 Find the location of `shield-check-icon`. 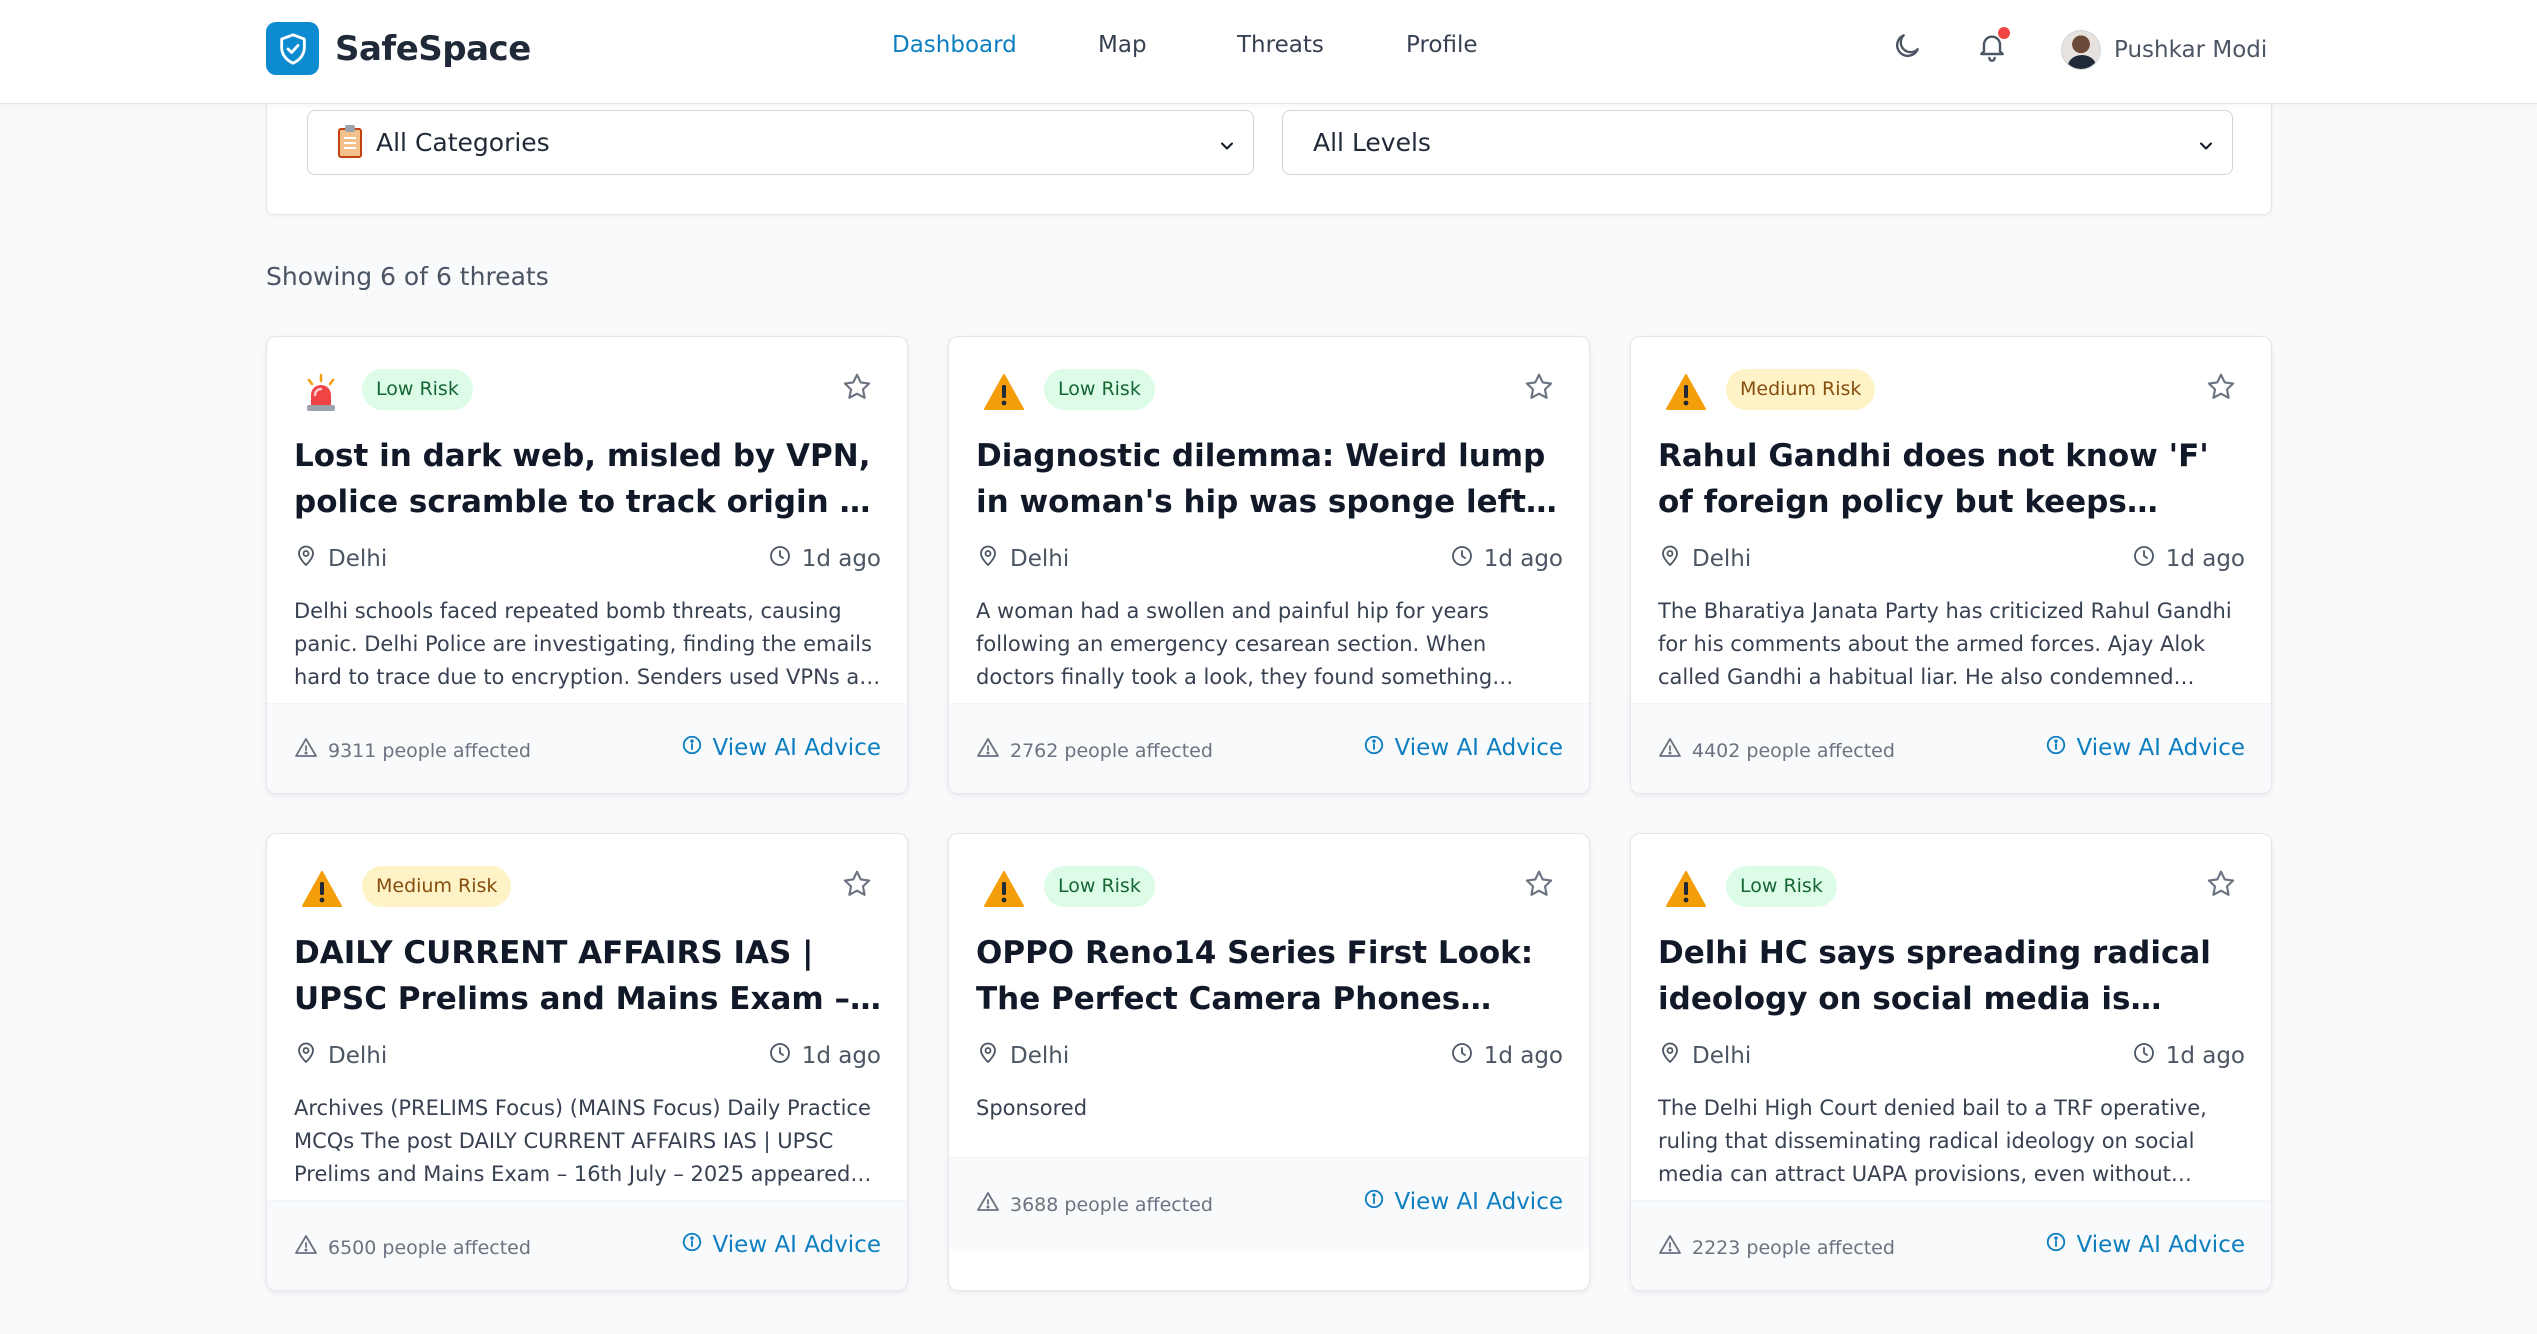

shield-check-icon is located at coordinates (292, 48).